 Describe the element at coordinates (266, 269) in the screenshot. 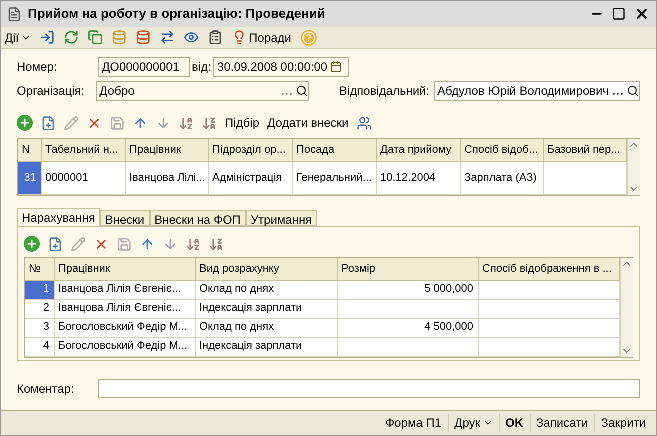

I see `column-header: Вид розрахунку` at that location.